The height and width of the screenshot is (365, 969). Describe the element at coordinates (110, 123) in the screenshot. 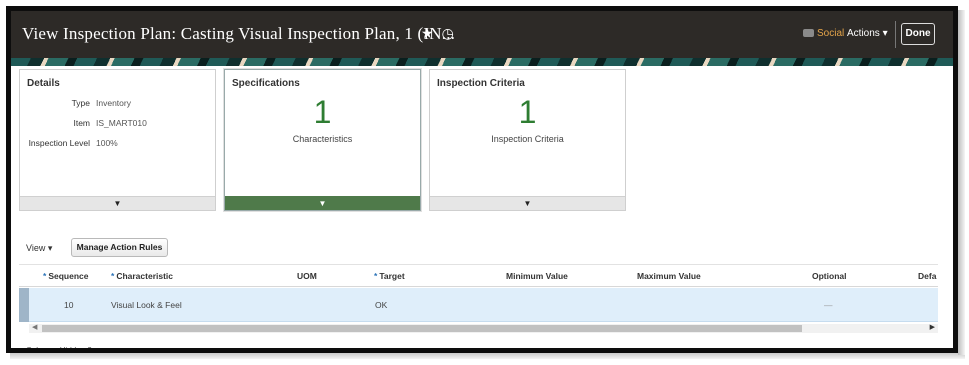

I see `detail-row-item: Item IS_MART010` at that location.